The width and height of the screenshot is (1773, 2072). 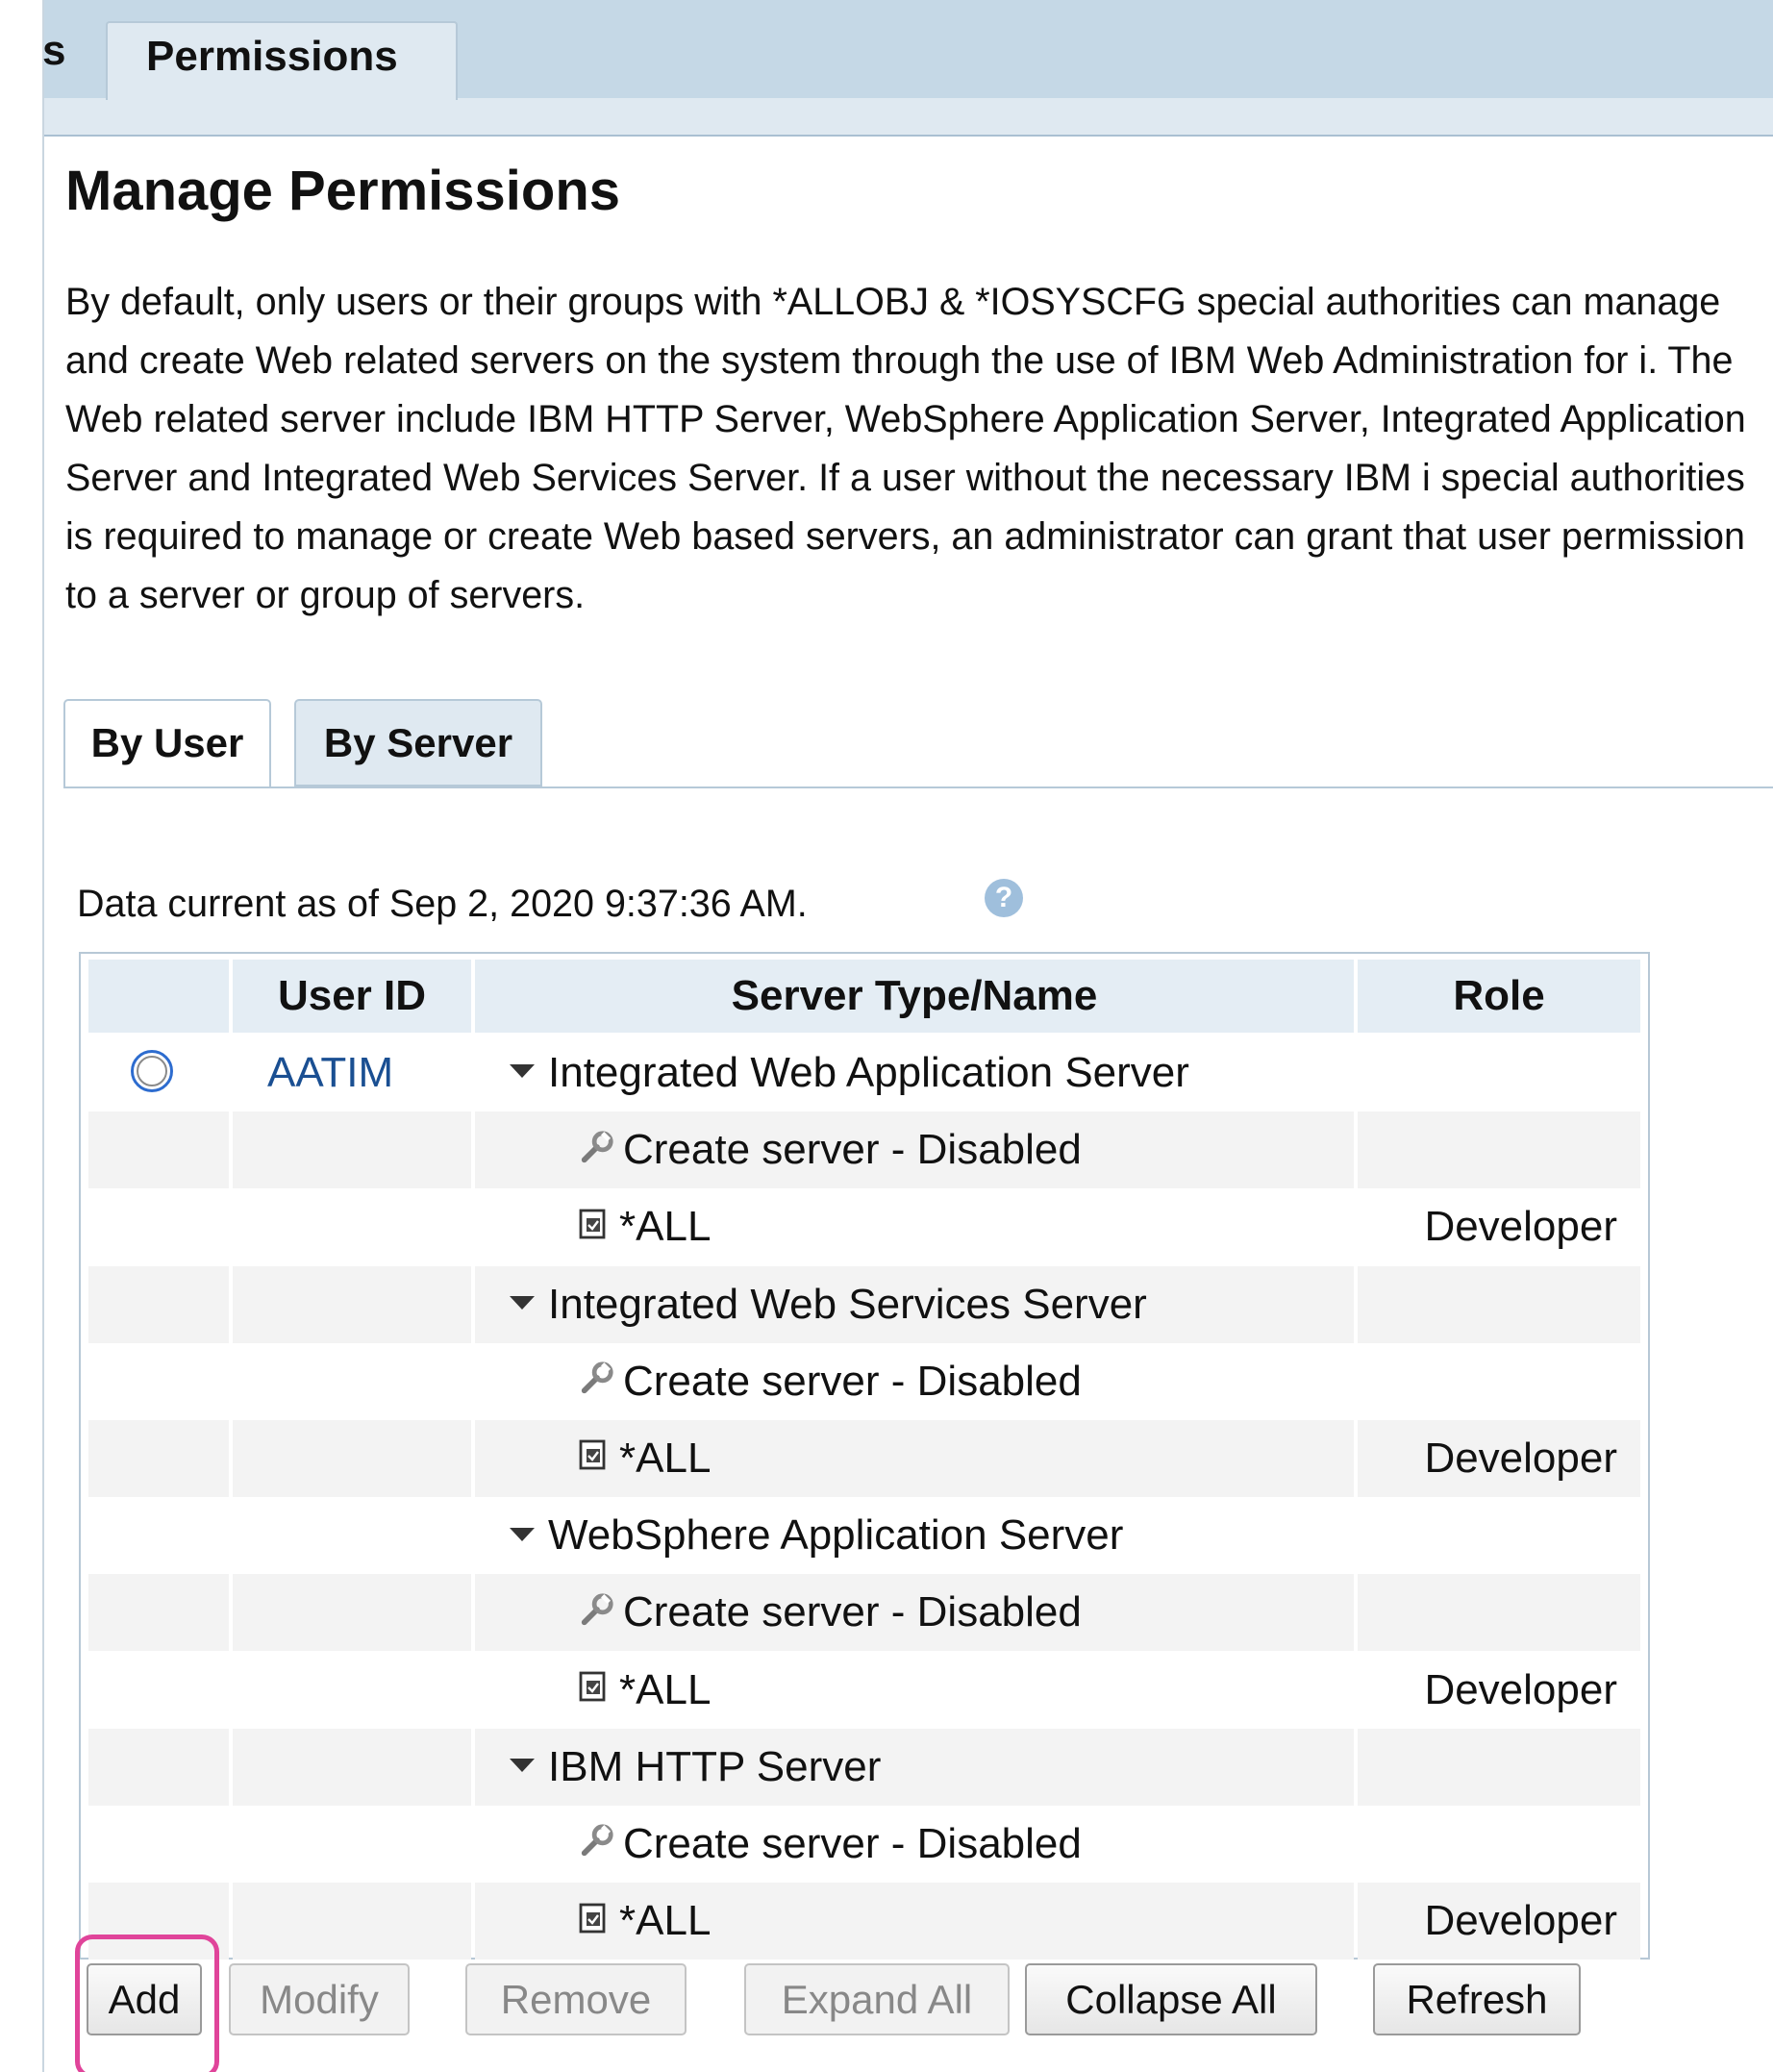 What do you see at coordinates (352, 997) in the screenshot?
I see `header-user-id: User ID` at bounding box center [352, 997].